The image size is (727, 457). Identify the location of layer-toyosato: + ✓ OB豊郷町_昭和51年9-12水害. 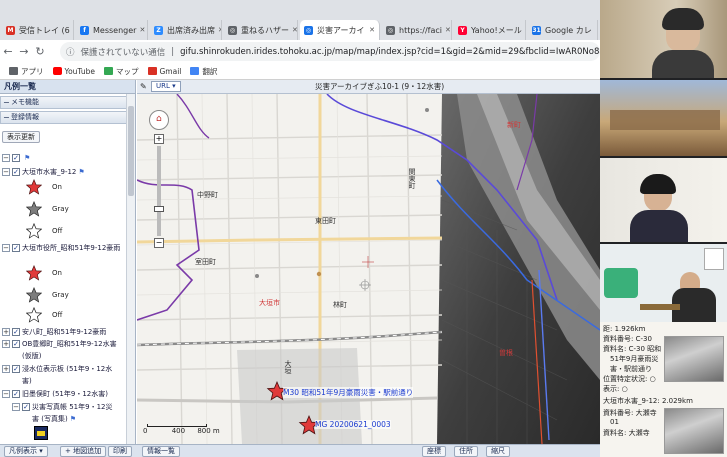
(59, 344).